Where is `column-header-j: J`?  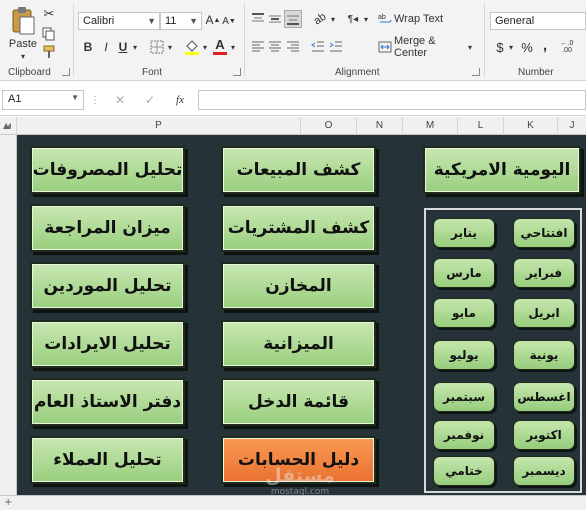
column-header-j: J is located at coordinates (572, 126).